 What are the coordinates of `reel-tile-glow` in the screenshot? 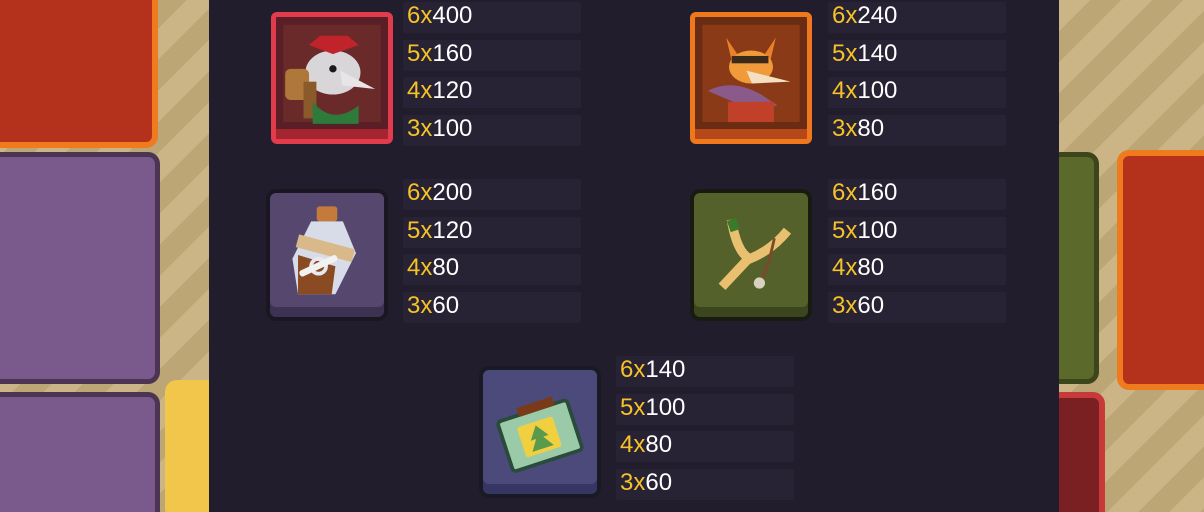 It's located at (187, 446).